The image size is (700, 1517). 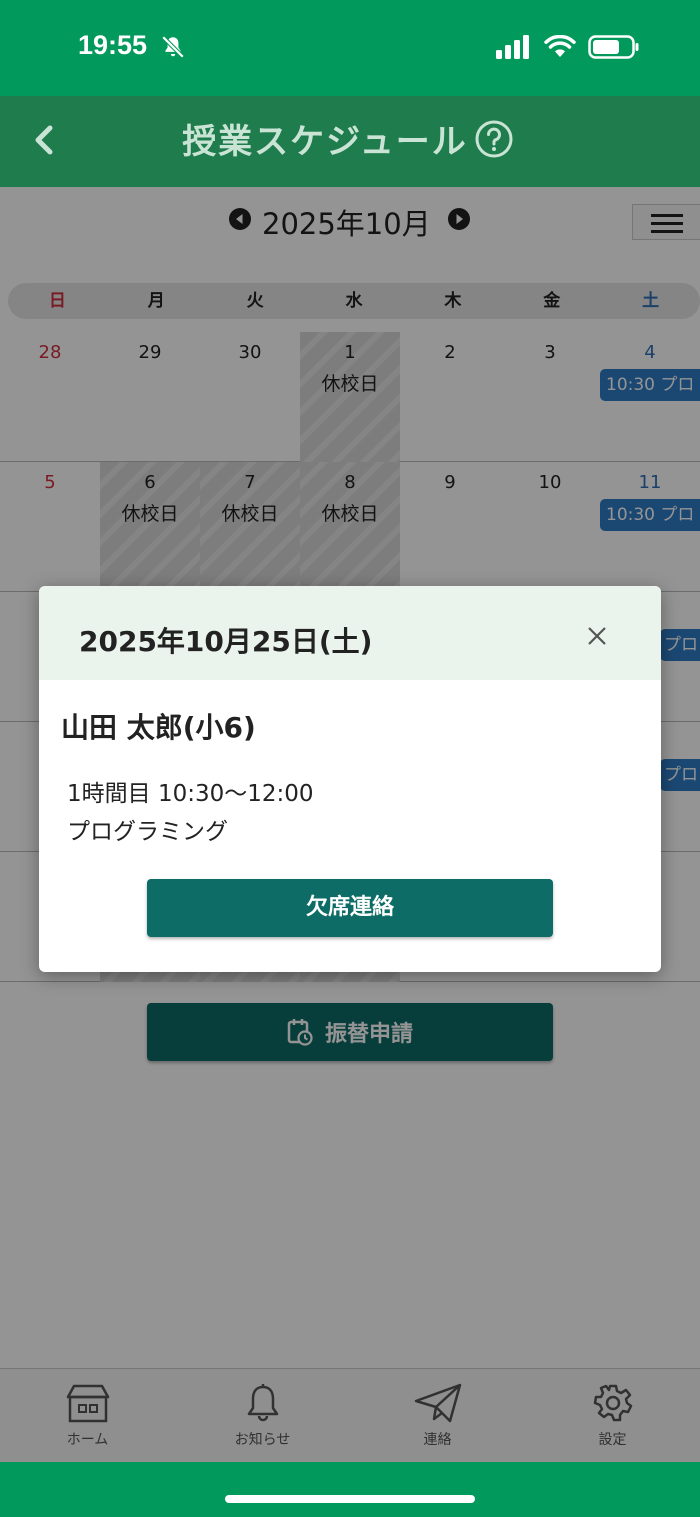 I want to click on modal-header: 2025年10月25日(土), so click(x=350, y=633).